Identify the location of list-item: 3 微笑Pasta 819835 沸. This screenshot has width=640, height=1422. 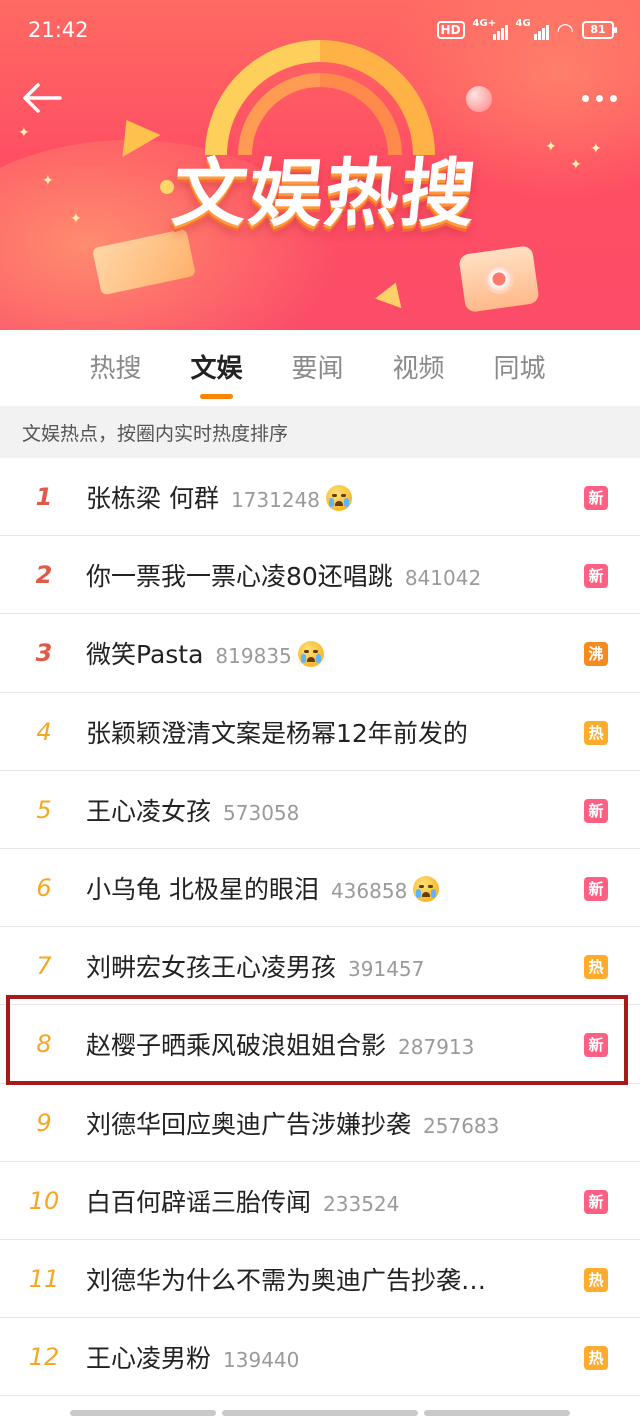
(320, 653).